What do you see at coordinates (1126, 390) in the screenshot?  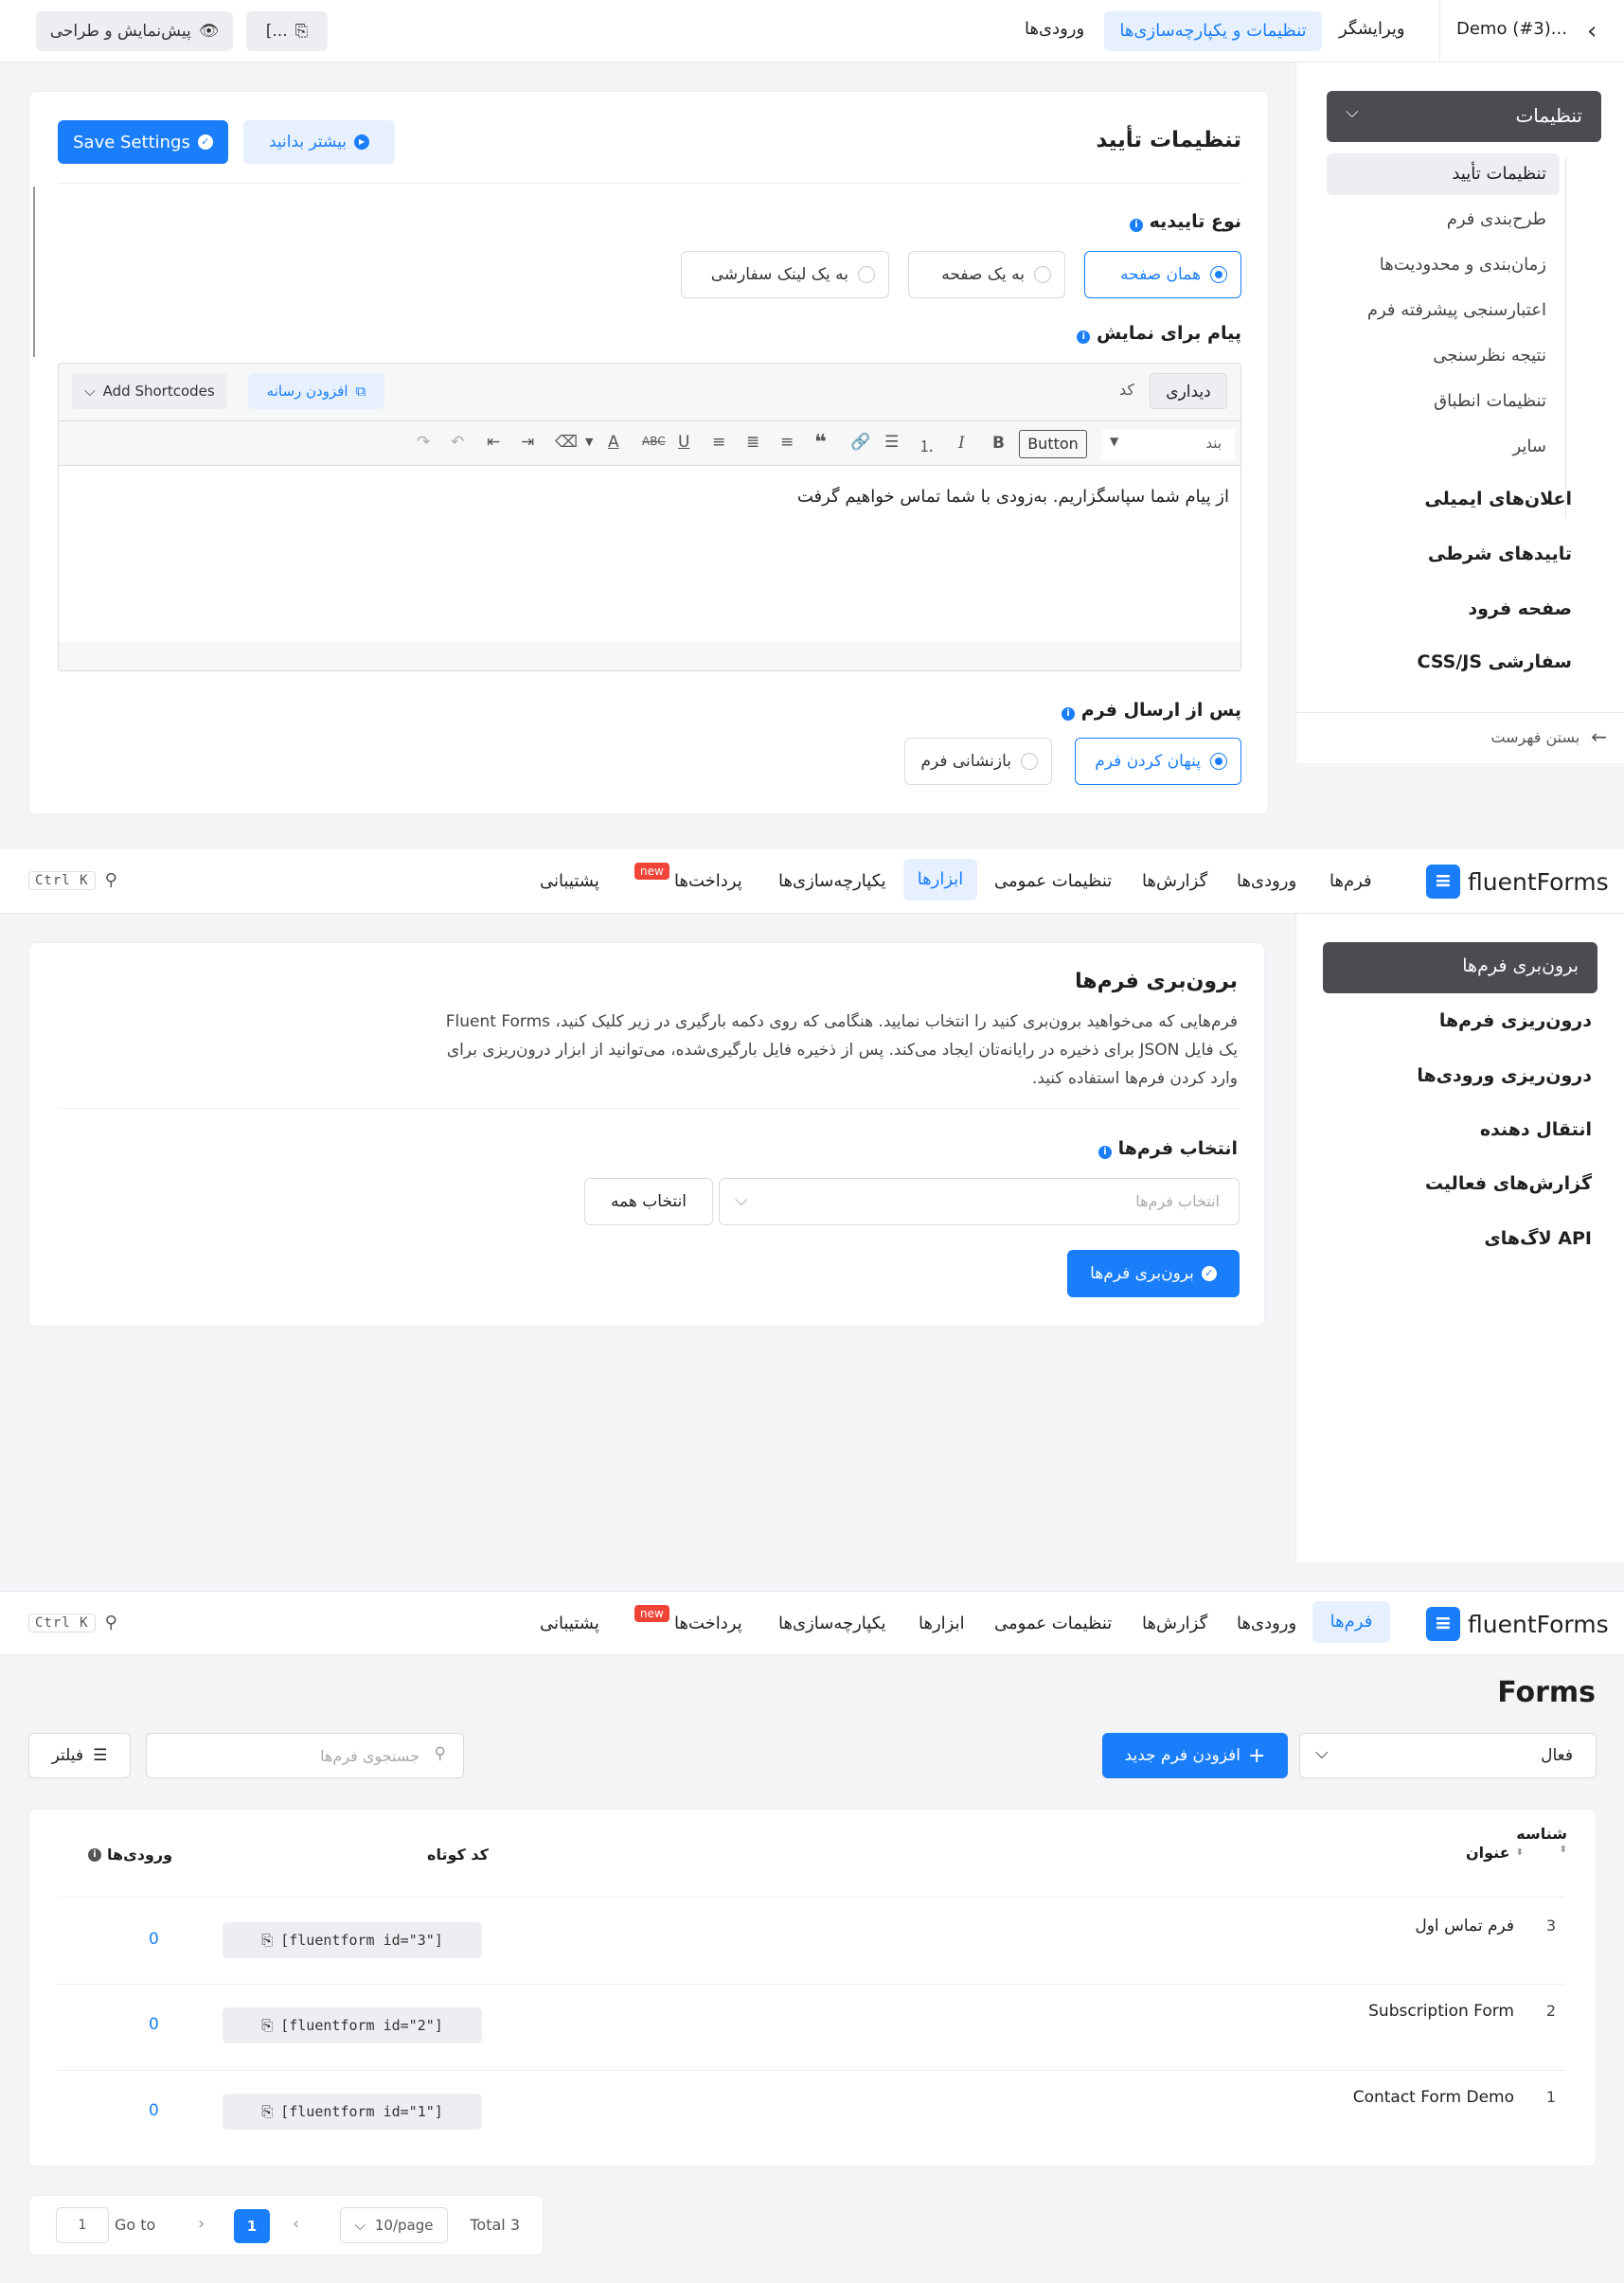 I see `code-tab: کد` at bounding box center [1126, 390].